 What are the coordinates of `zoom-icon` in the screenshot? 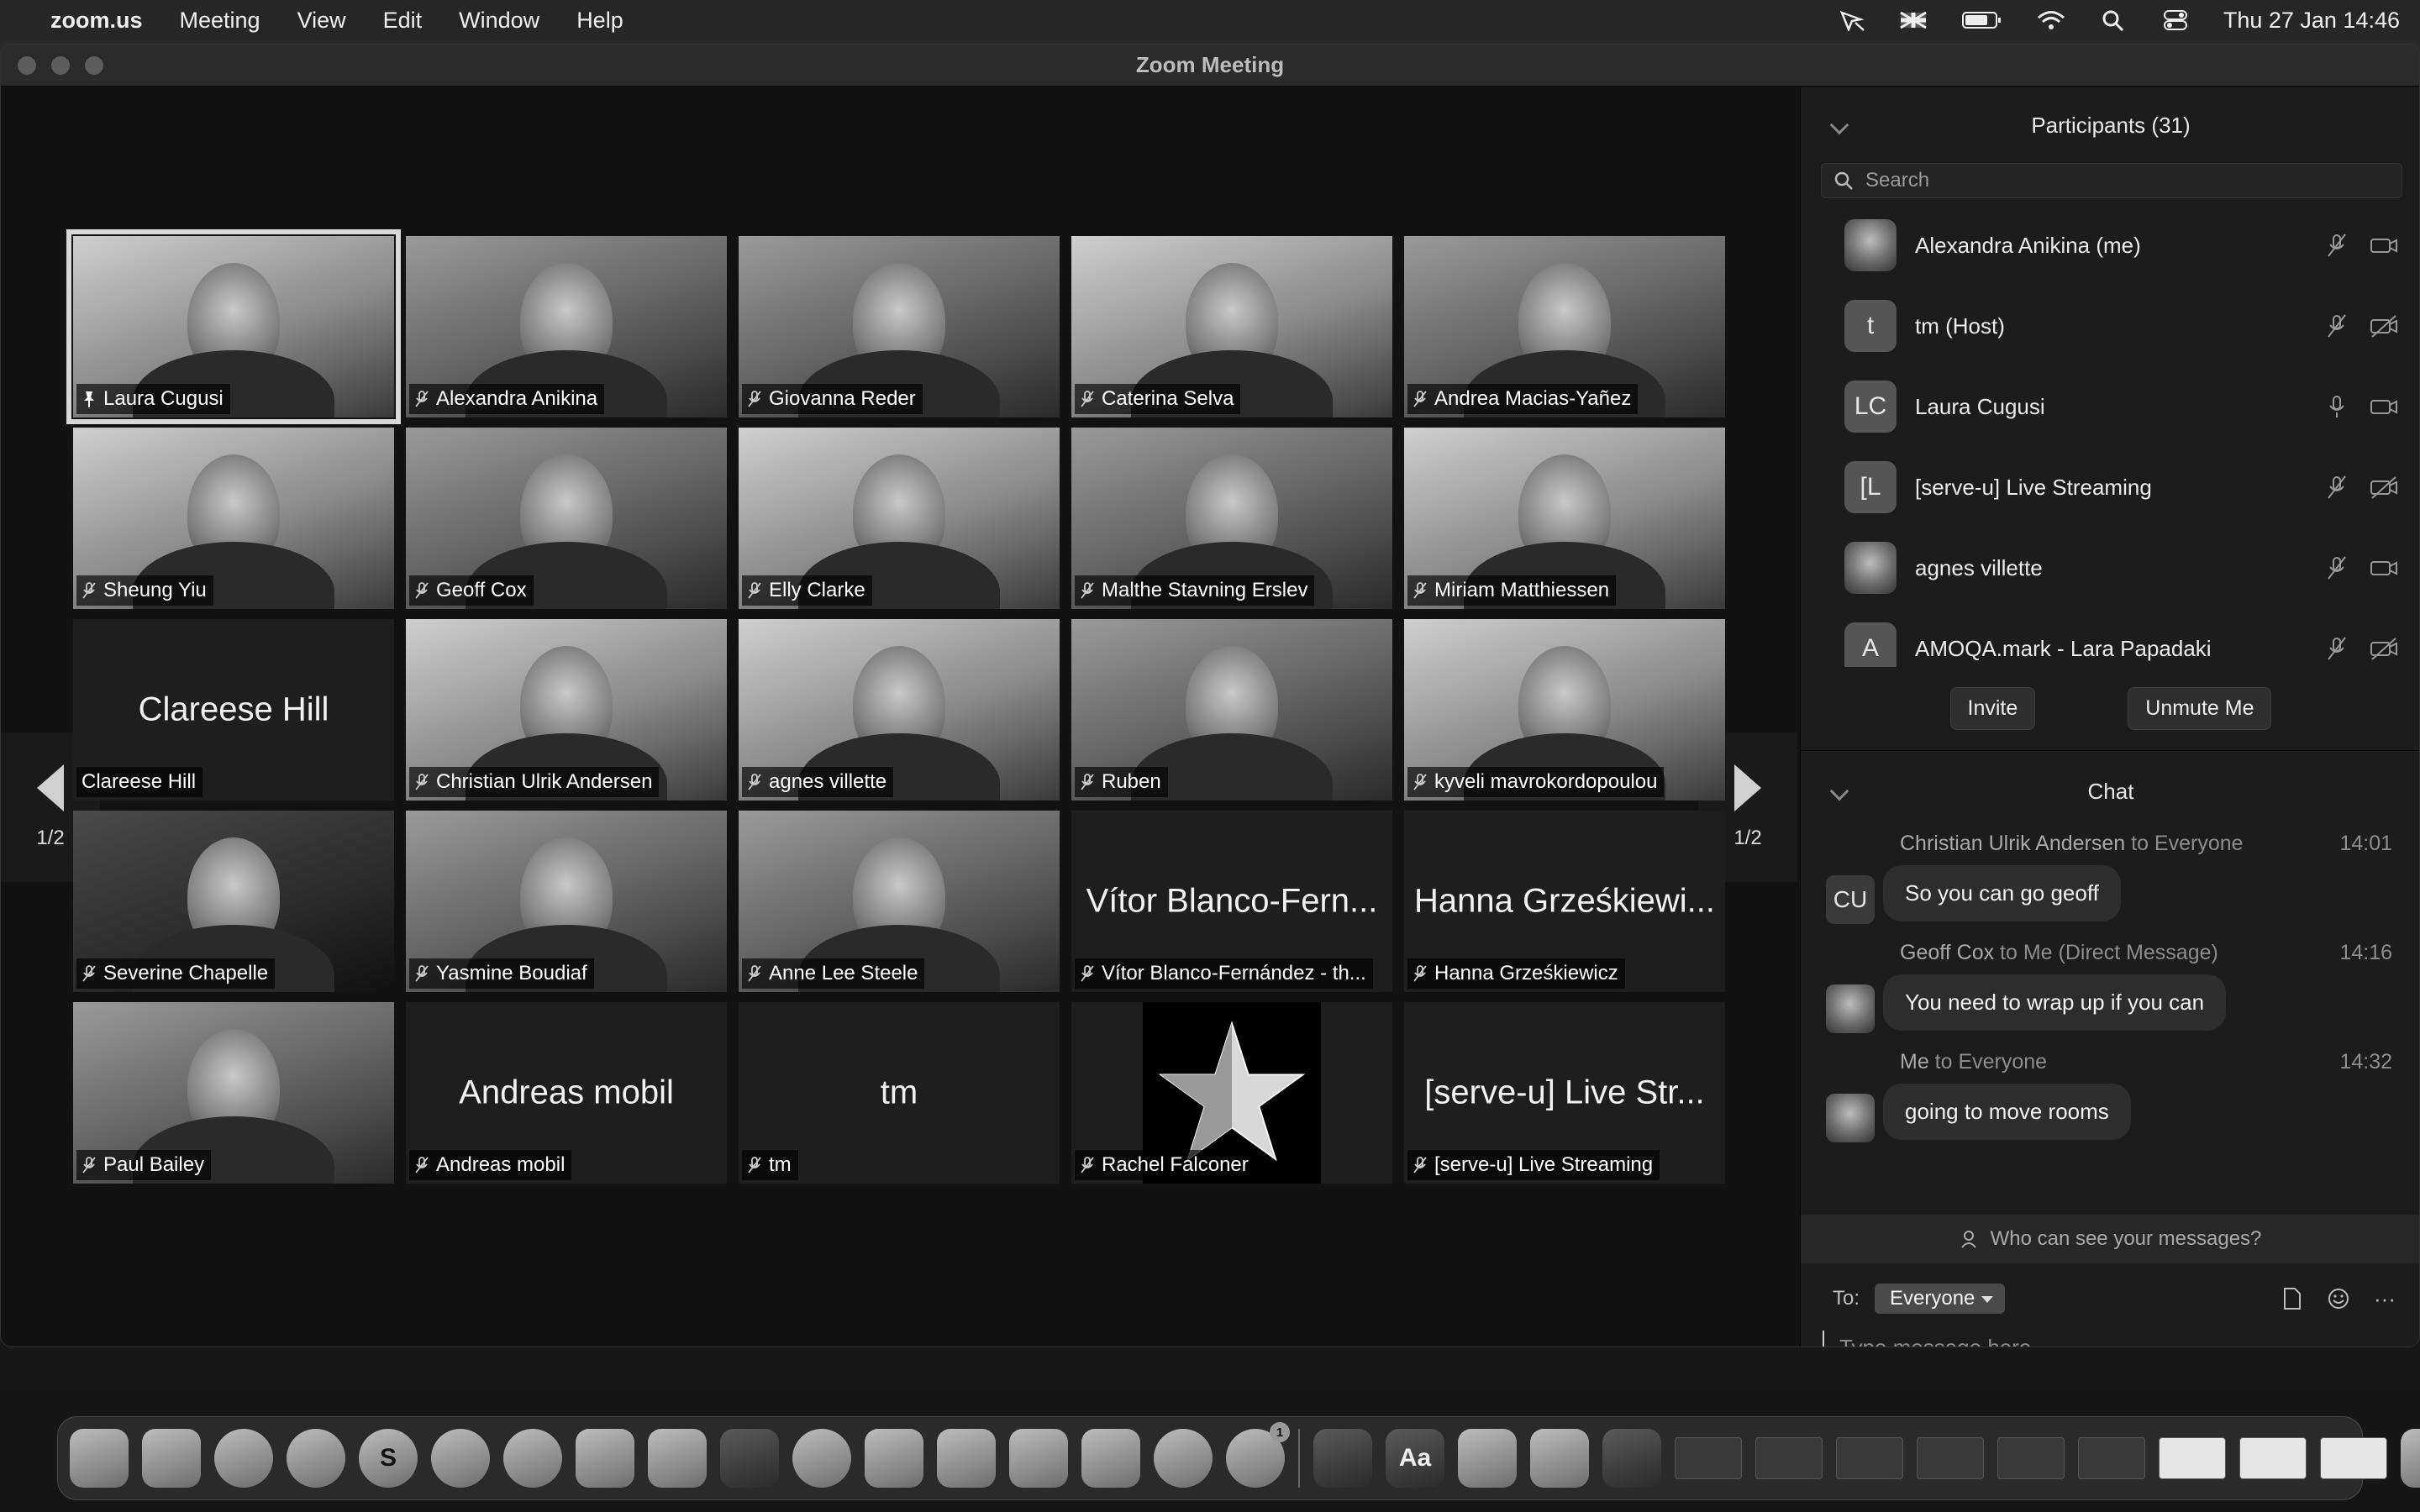 It's located at (1343, 1458).